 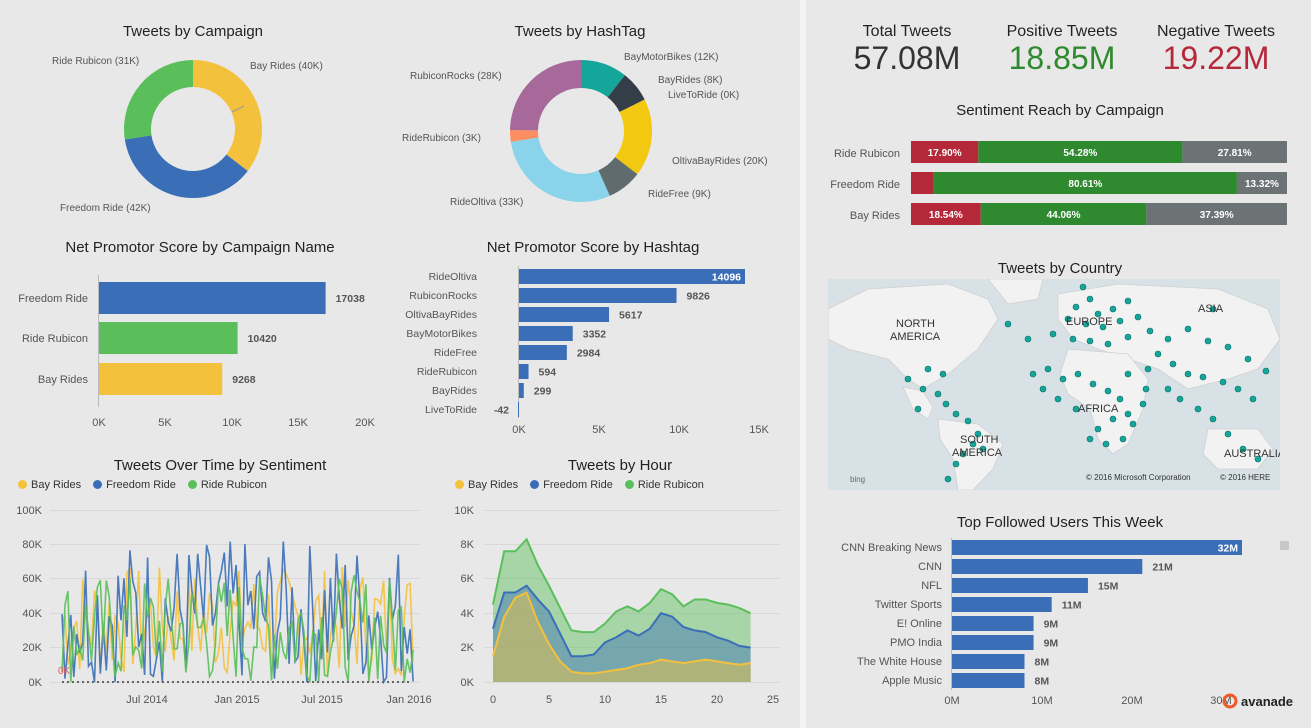 What do you see at coordinates (922, 183) in the screenshot?
I see `sentiment-segment` at bounding box center [922, 183].